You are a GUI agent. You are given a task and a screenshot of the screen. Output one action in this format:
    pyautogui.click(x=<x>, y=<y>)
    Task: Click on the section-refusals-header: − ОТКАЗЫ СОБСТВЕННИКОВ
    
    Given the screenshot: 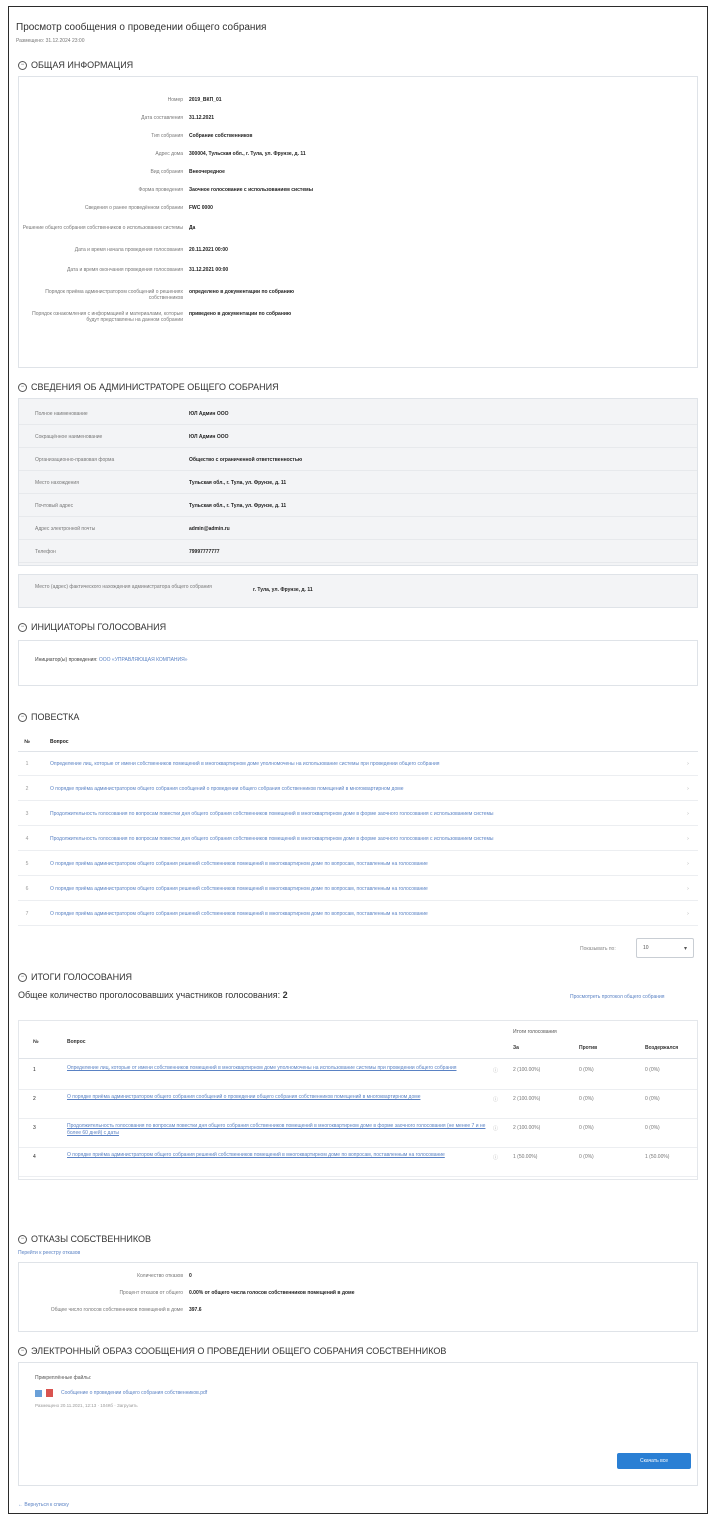 What is the action you would take?
    pyautogui.click(x=84, y=1239)
    